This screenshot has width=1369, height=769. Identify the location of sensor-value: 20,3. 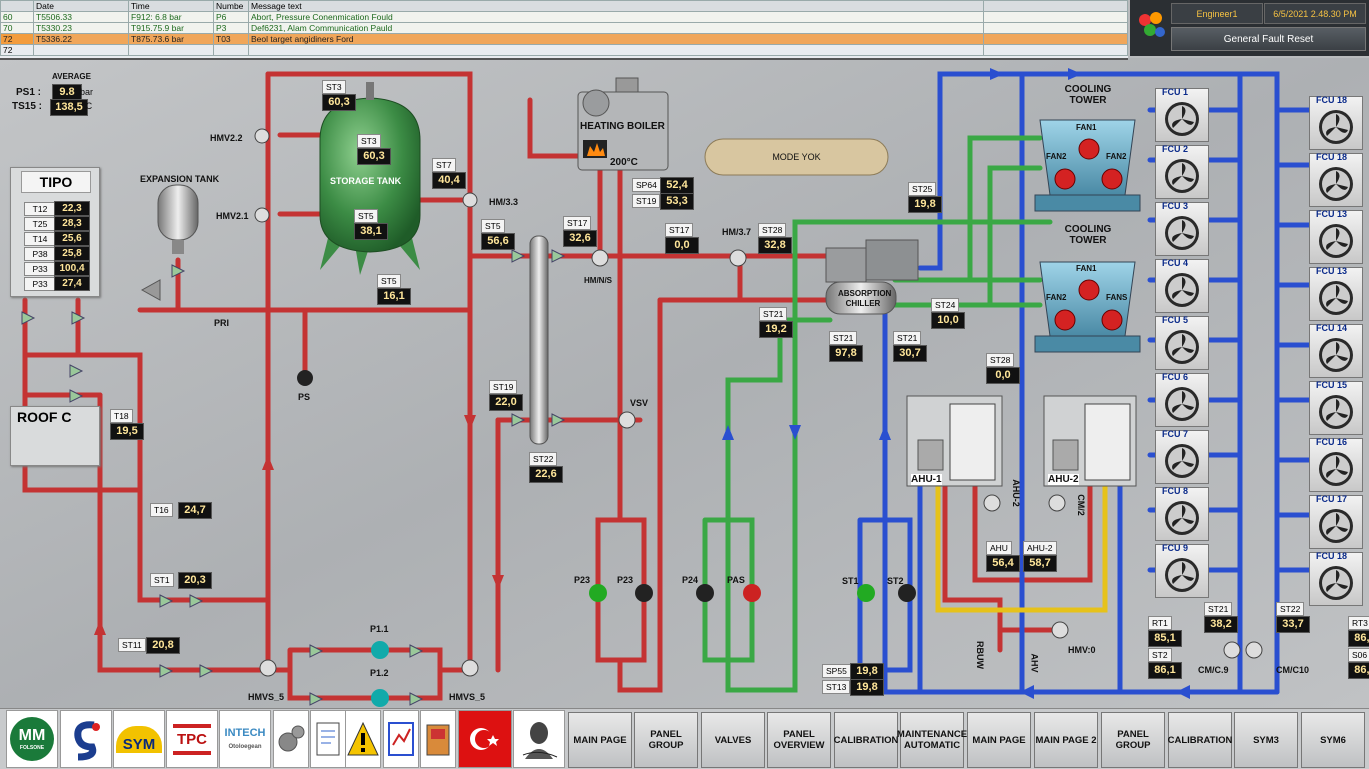
(195, 580).